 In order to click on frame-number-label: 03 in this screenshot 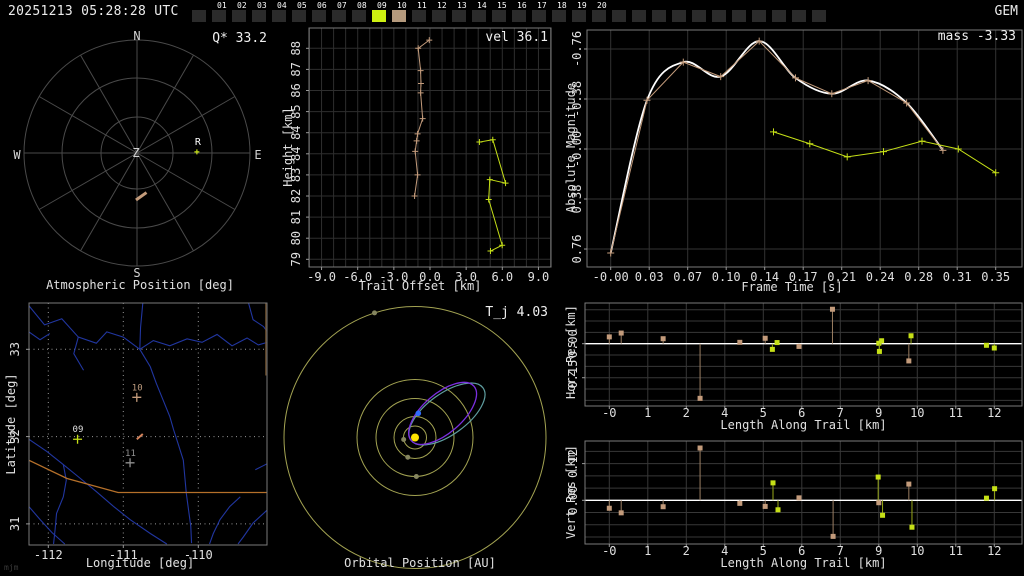, I will do `click(262, 5)`.